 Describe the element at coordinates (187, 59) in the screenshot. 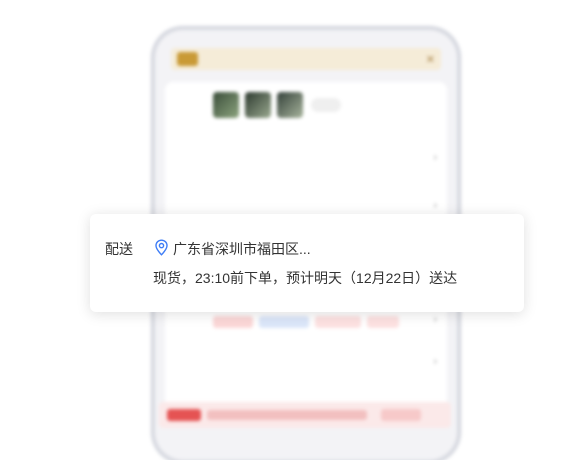

I see `promo-badge` at that location.